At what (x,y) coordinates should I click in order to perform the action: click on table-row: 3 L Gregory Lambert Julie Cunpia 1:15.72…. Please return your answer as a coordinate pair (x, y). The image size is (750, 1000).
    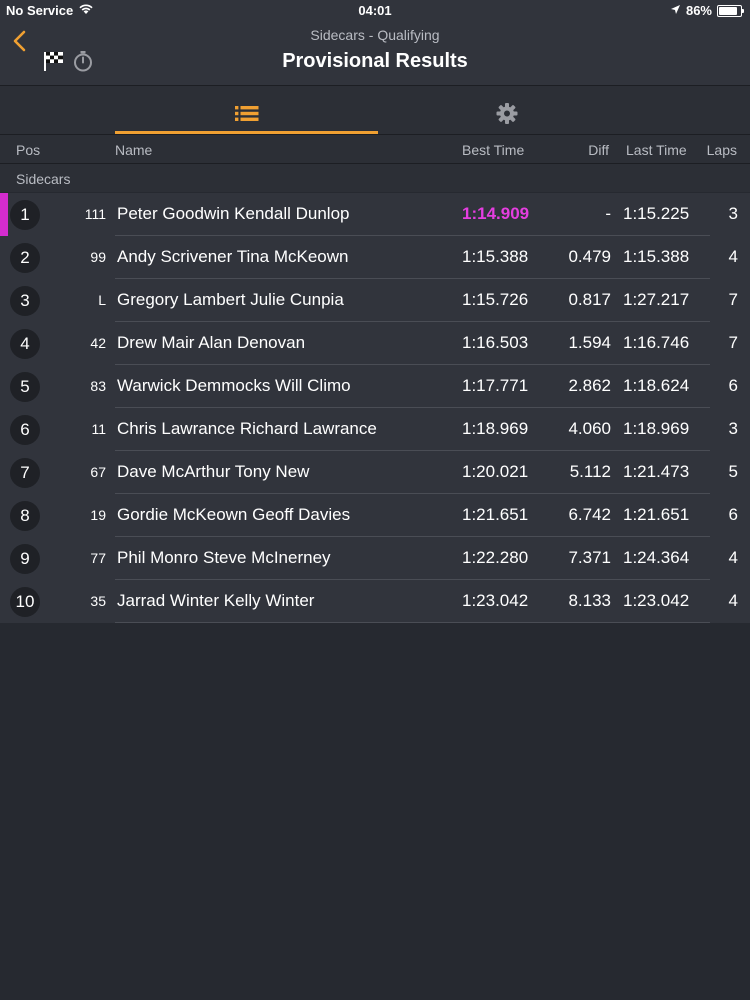
    Looking at the image, I should click on (375, 300).